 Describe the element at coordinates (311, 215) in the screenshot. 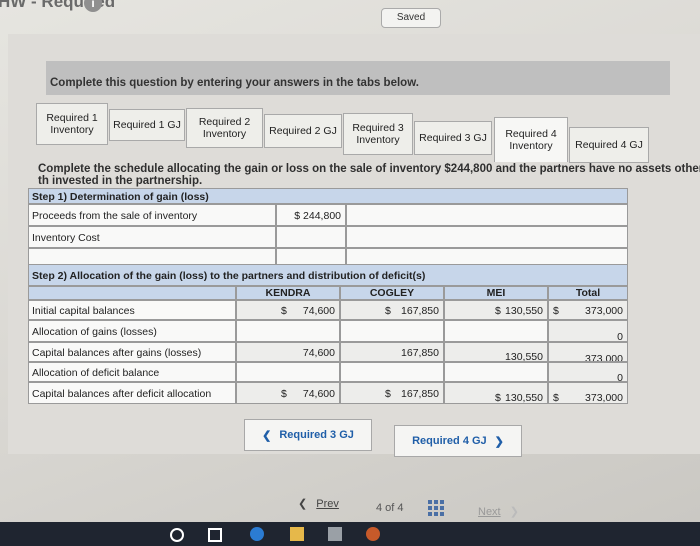

I see `proceeds-input: $ 244,800` at that location.